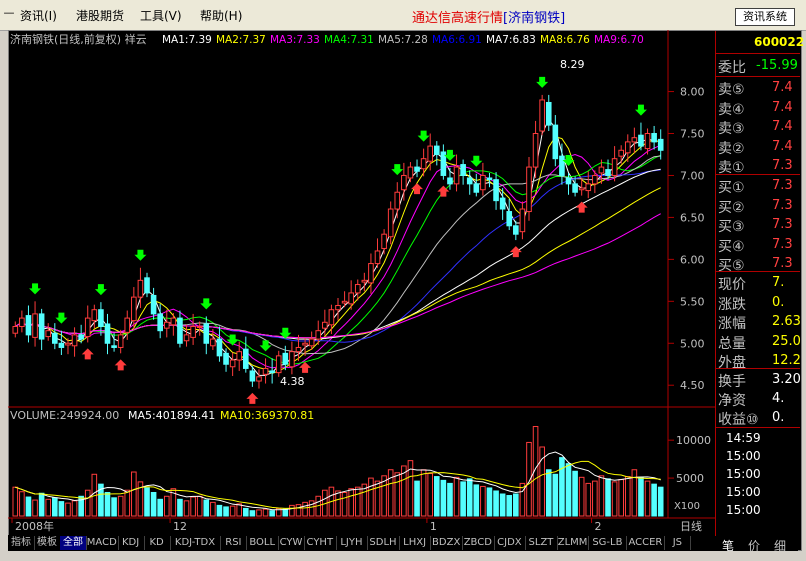 The image size is (806, 561). Describe the element at coordinates (262, 543) in the screenshot. I see `indicator-tab: BOLL` at that location.